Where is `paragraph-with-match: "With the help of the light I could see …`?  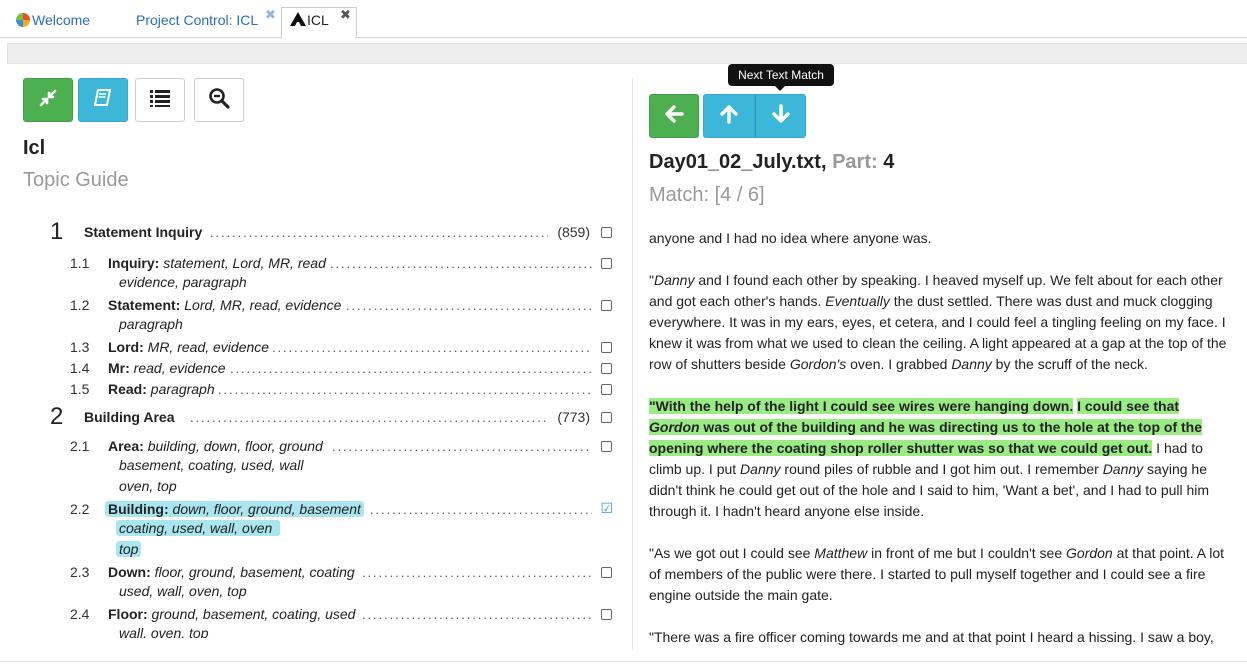
paragraph-with-match: "With the help of the light I could see … is located at coordinates (939, 459).